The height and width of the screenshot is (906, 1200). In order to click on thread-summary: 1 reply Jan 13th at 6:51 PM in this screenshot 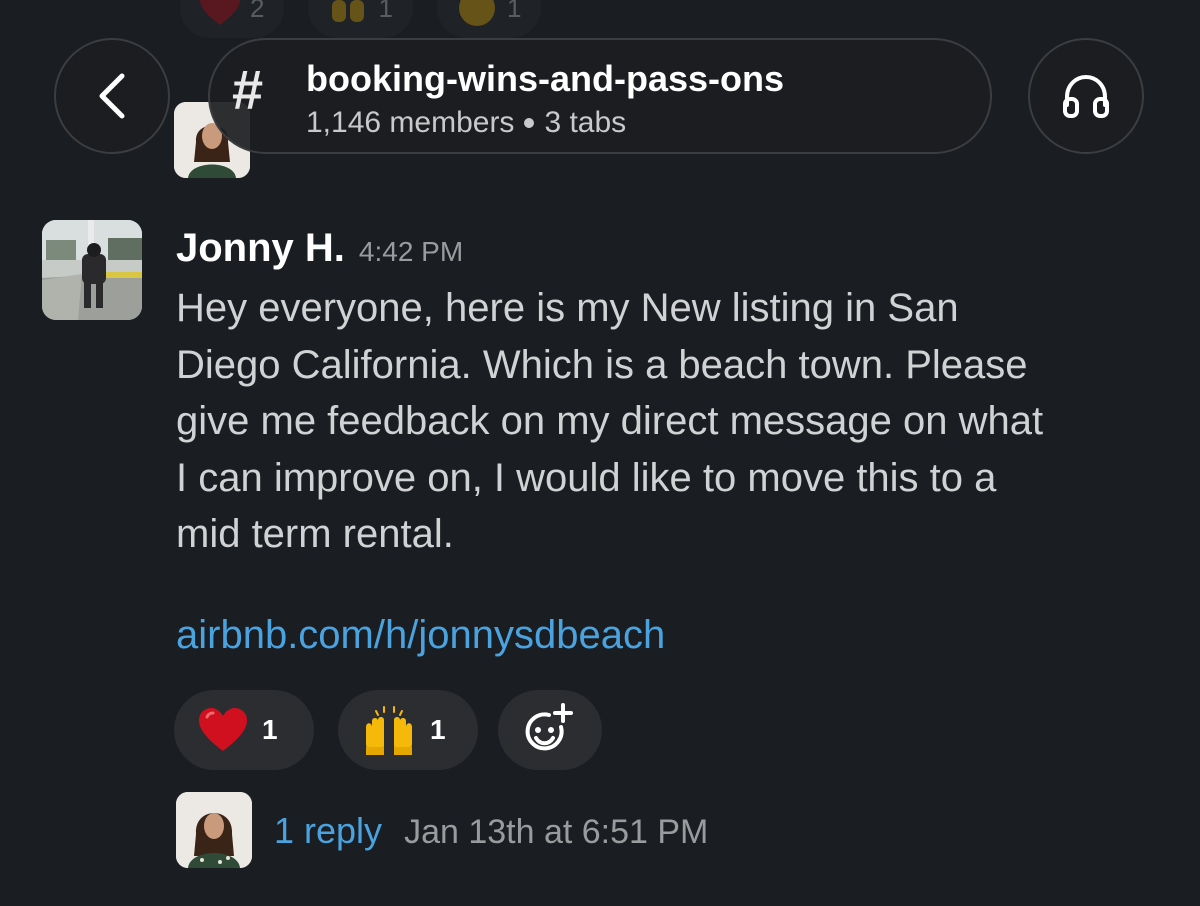, I will do `click(491, 831)`.